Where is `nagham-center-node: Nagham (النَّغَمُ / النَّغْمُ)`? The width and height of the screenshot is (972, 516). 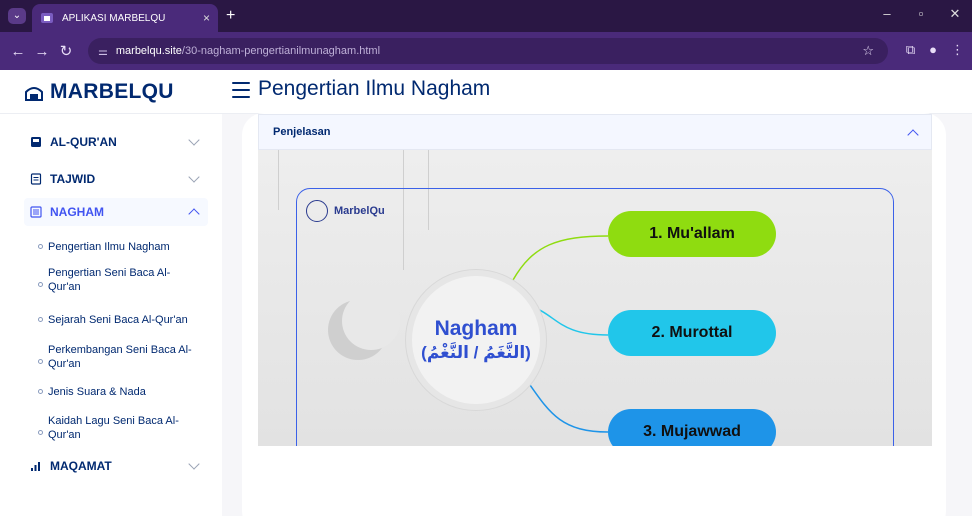
nagham-center-node: Nagham (النَّغَمُ / النَّغْمُ) is located at coordinates (476, 340).